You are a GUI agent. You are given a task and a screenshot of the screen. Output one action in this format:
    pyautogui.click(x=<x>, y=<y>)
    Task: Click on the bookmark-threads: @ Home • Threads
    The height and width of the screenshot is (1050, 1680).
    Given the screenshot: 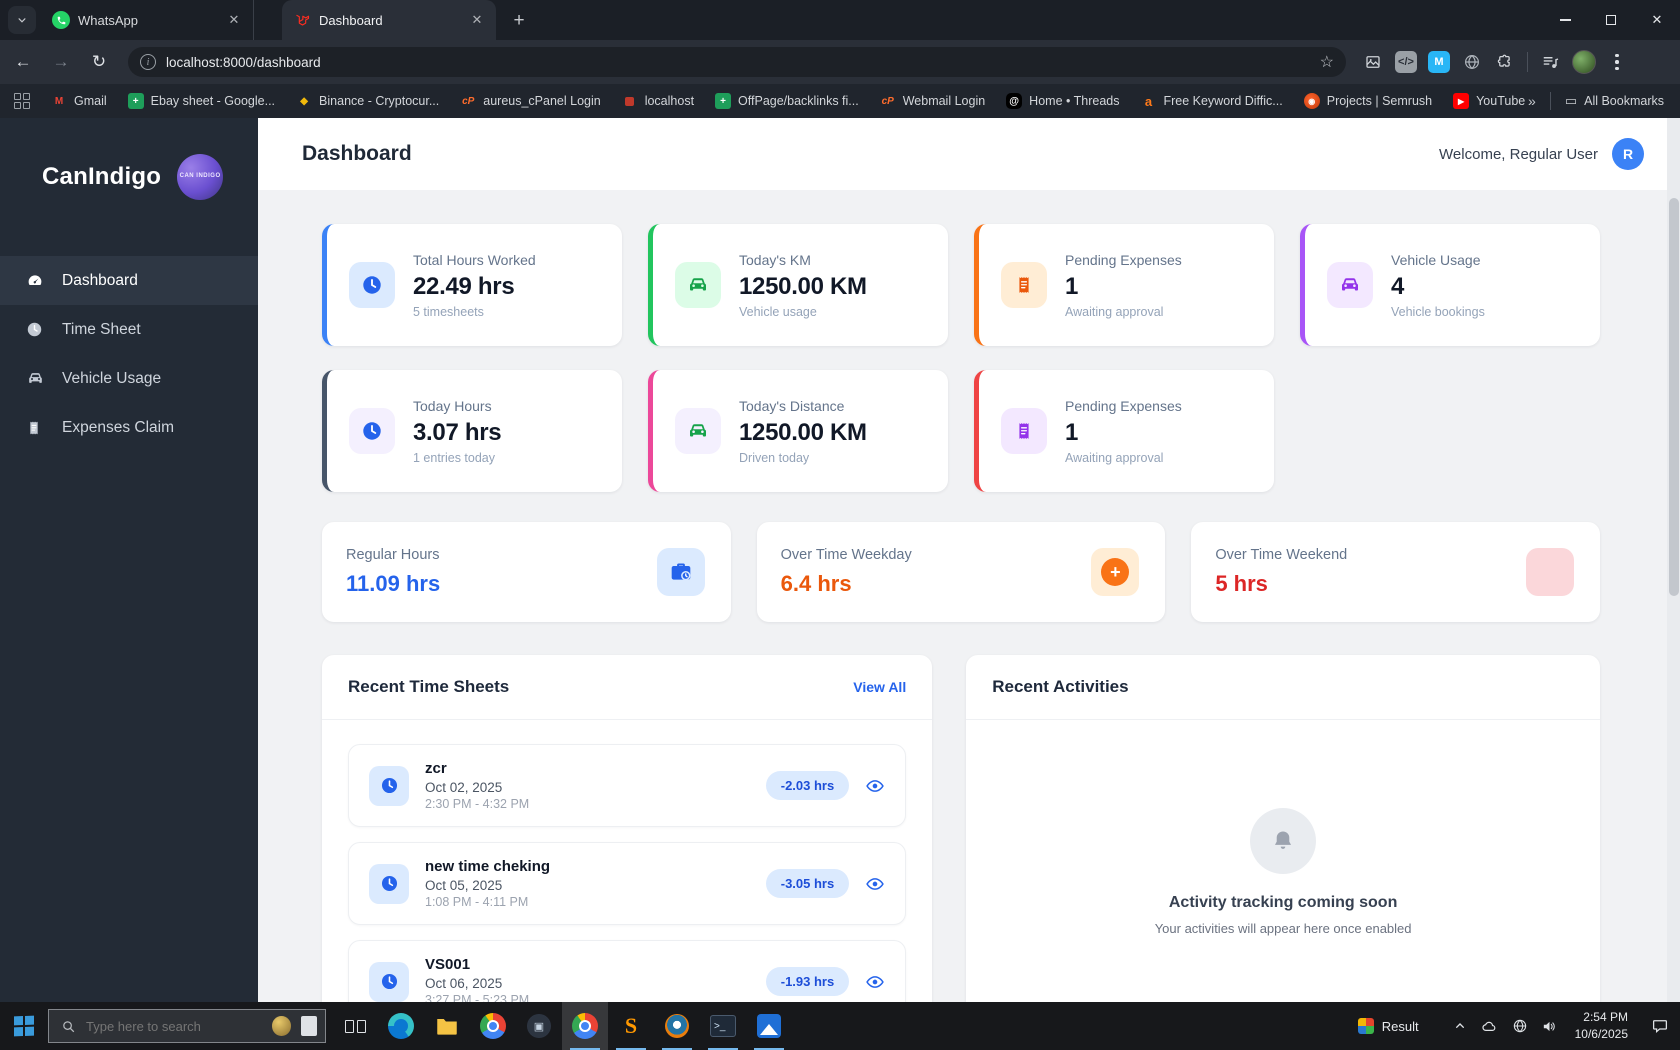 What is the action you would take?
    pyautogui.click(x=1062, y=101)
    